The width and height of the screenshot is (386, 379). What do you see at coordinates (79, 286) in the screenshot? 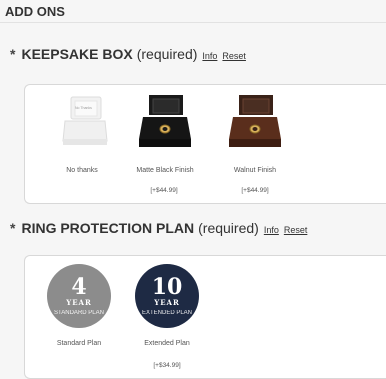
I see `badge-number: 4` at bounding box center [79, 286].